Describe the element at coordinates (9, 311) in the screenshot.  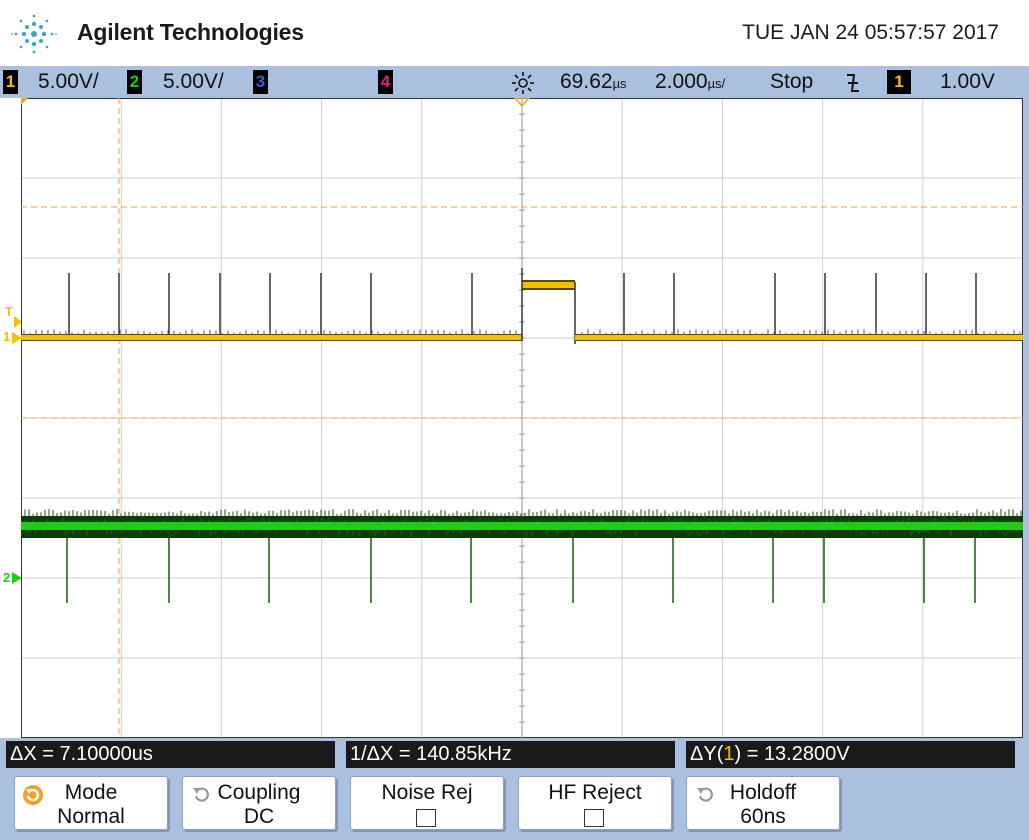
I see `trigger-level-marker: T` at that location.